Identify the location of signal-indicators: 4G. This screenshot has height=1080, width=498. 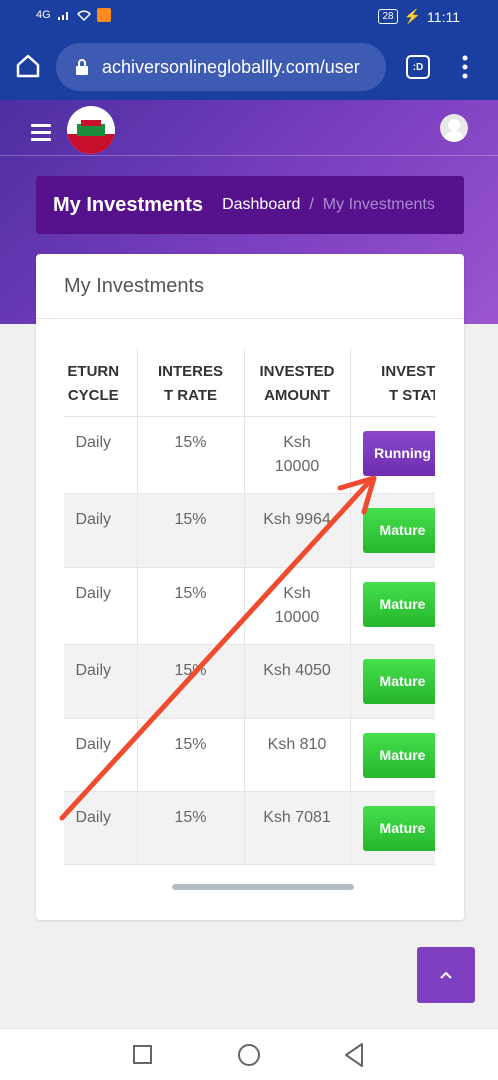
(73, 15).